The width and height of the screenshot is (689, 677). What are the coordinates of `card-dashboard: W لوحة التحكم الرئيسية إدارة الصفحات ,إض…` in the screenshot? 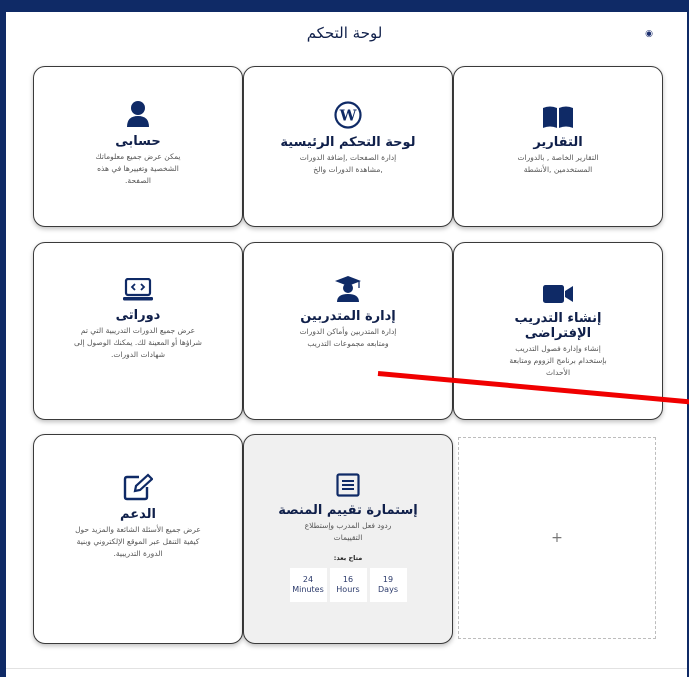 It's located at (348, 146).